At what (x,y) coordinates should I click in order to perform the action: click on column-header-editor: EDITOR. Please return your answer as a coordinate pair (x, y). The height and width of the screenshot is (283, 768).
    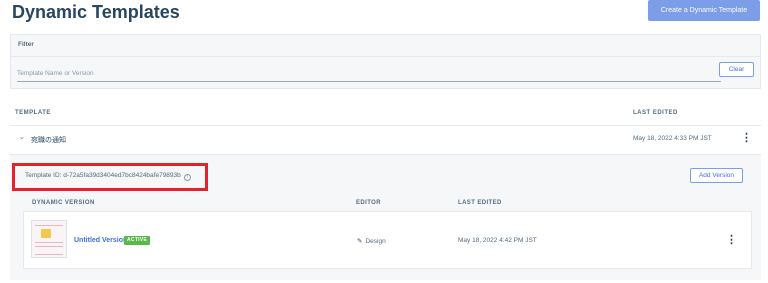
    Looking at the image, I should click on (368, 203).